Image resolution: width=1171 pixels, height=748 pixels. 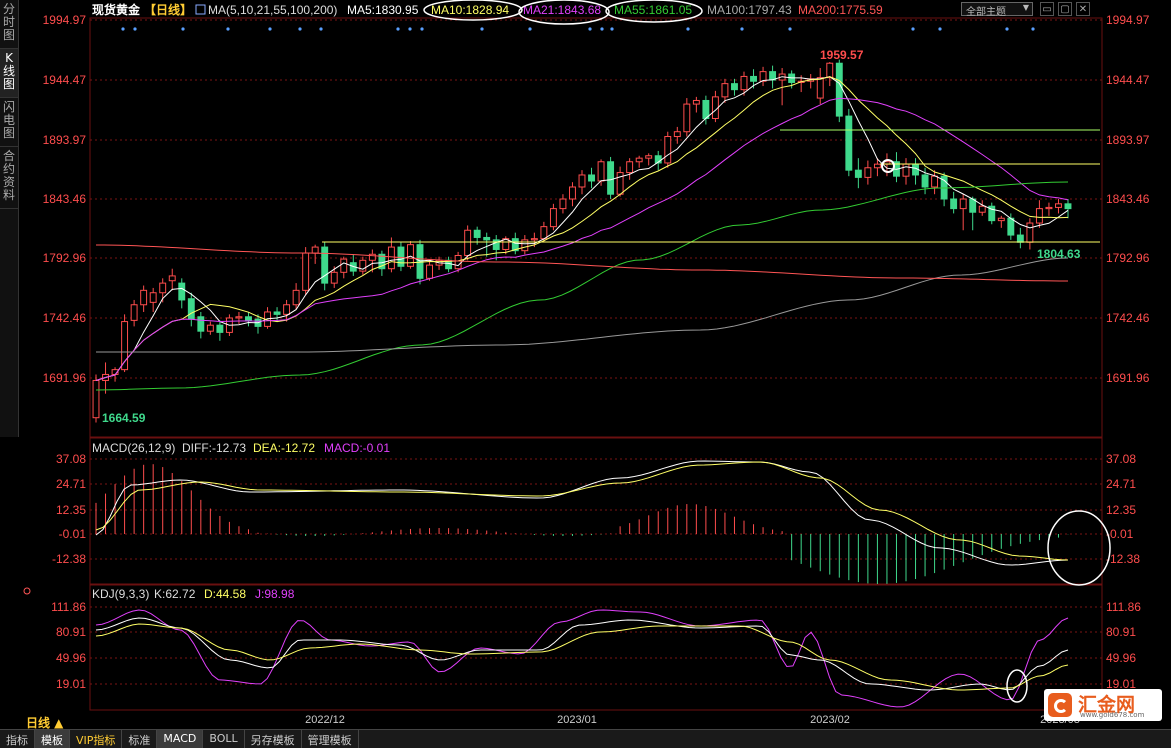 What do you see at coordinates (582, 263) in the screenshot?
I see `ma200-line` at bounding box center [582, 263].